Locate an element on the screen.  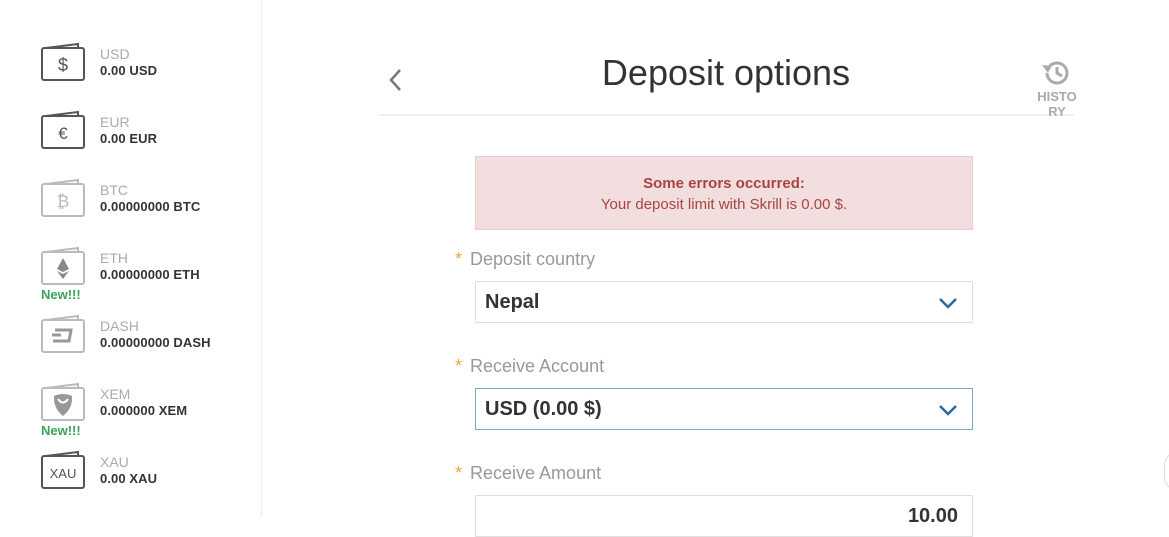
wallet-code: DASH is located at coordinates (119, 326).